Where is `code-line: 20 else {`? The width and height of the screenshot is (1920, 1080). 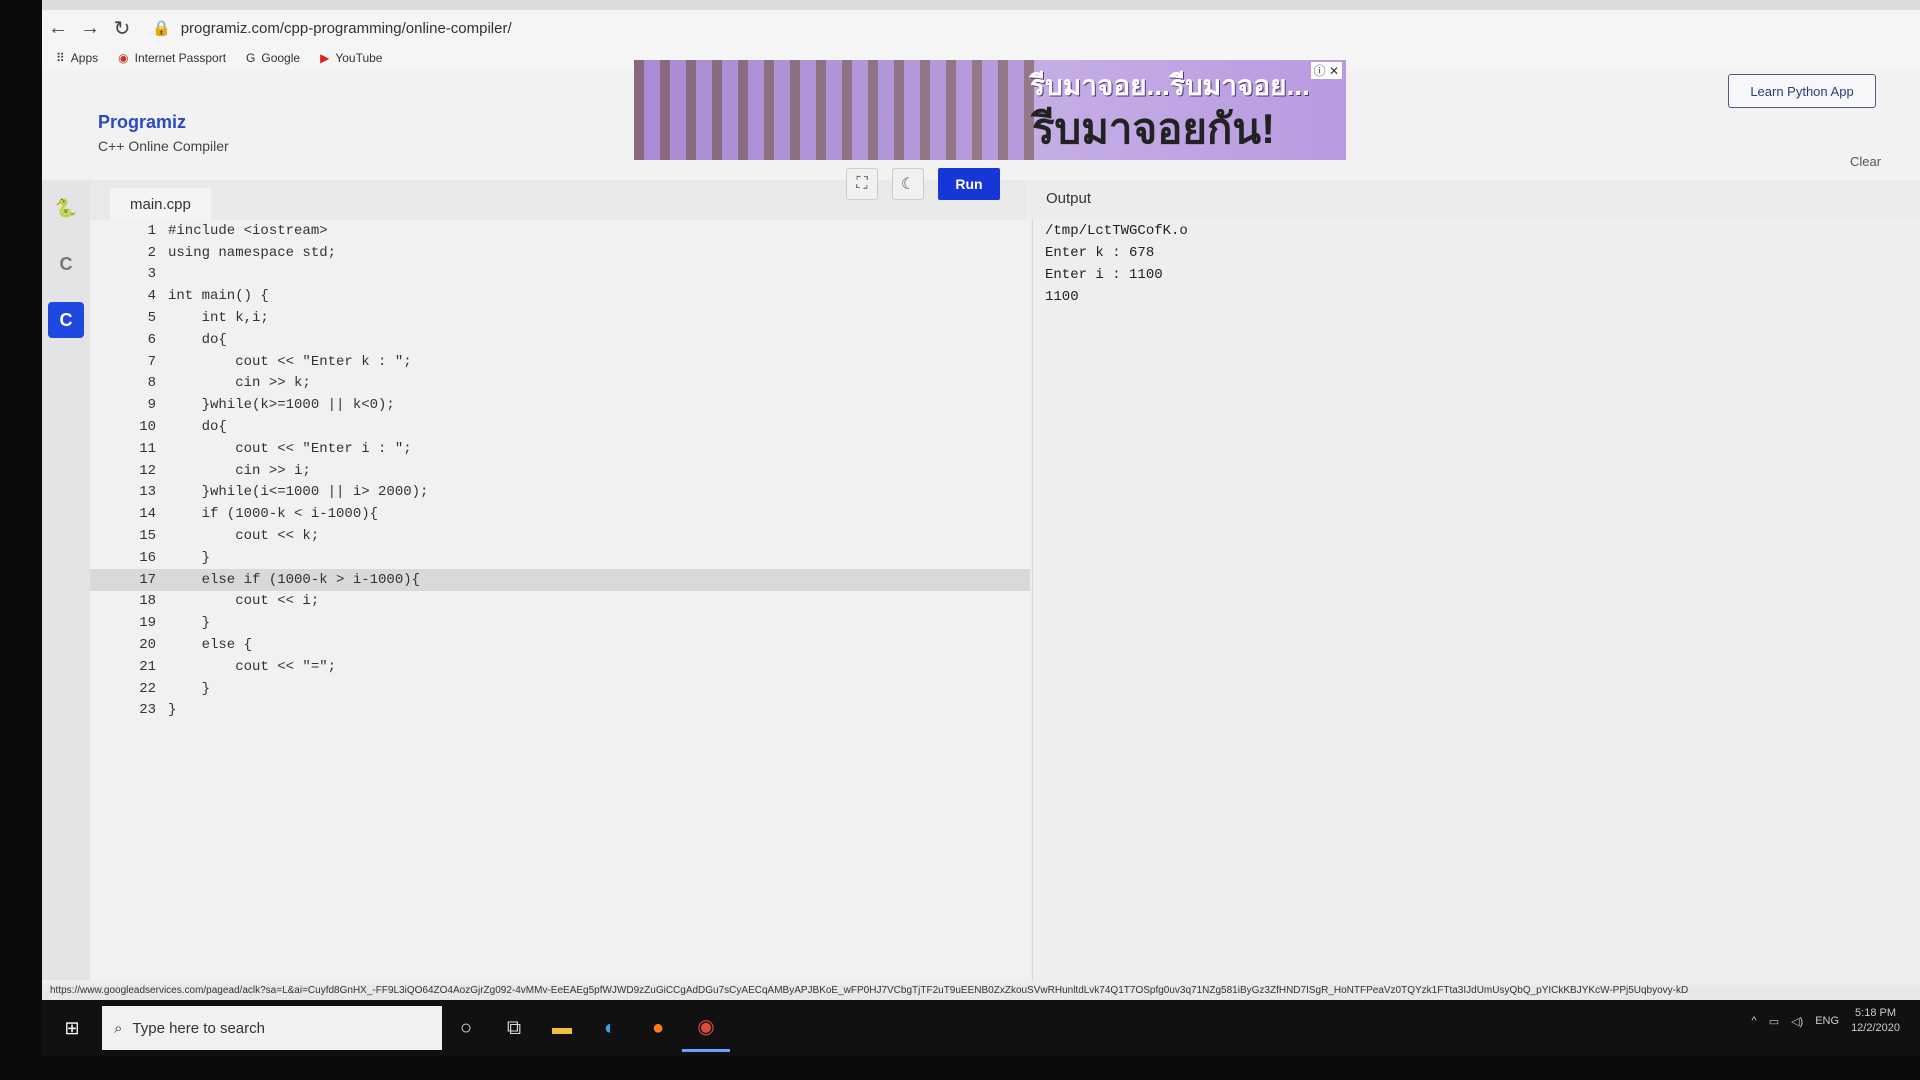 code-line: 20 else { is located at coordinates (560, 645).